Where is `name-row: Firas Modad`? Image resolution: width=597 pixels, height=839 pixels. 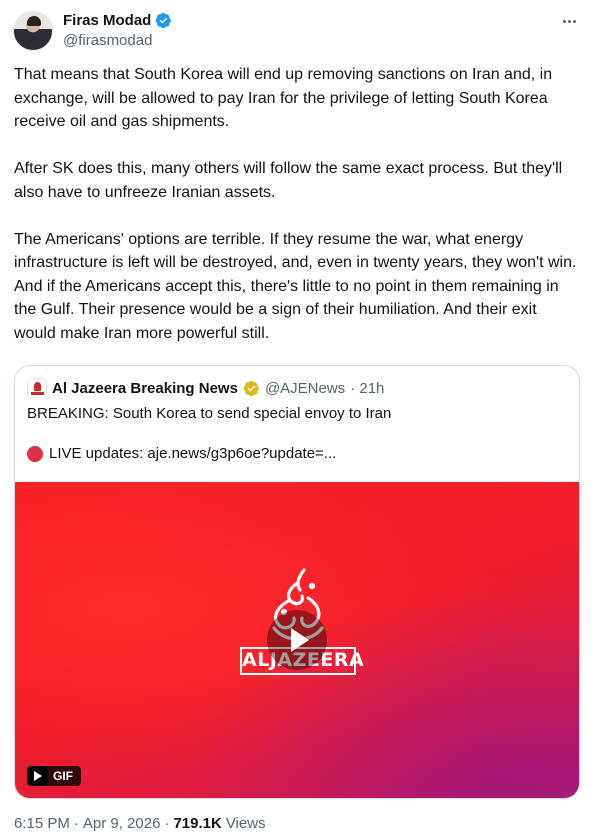 name-row: Firas Modad is located at coordinates (117, 20).